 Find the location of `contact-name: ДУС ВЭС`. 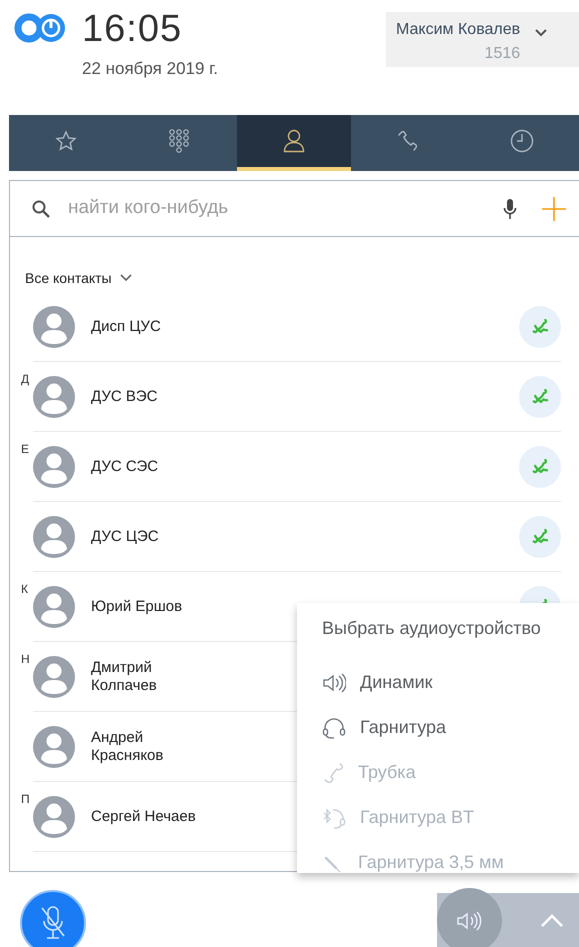

contact-name: ДУС ВЭС is located at coordinates (124, 397).